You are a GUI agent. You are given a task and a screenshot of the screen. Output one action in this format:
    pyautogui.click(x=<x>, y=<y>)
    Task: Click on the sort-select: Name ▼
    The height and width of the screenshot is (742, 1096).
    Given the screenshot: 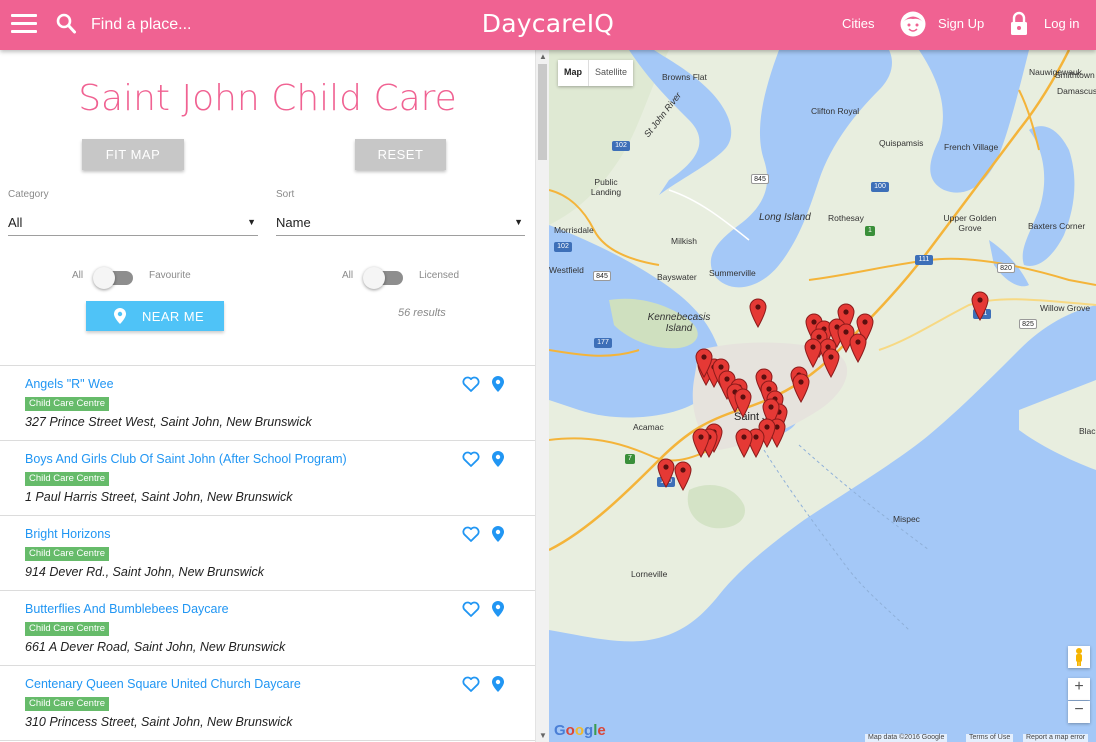 What is the action you would take?
    pyautogui.click(x=400, y=224)
    